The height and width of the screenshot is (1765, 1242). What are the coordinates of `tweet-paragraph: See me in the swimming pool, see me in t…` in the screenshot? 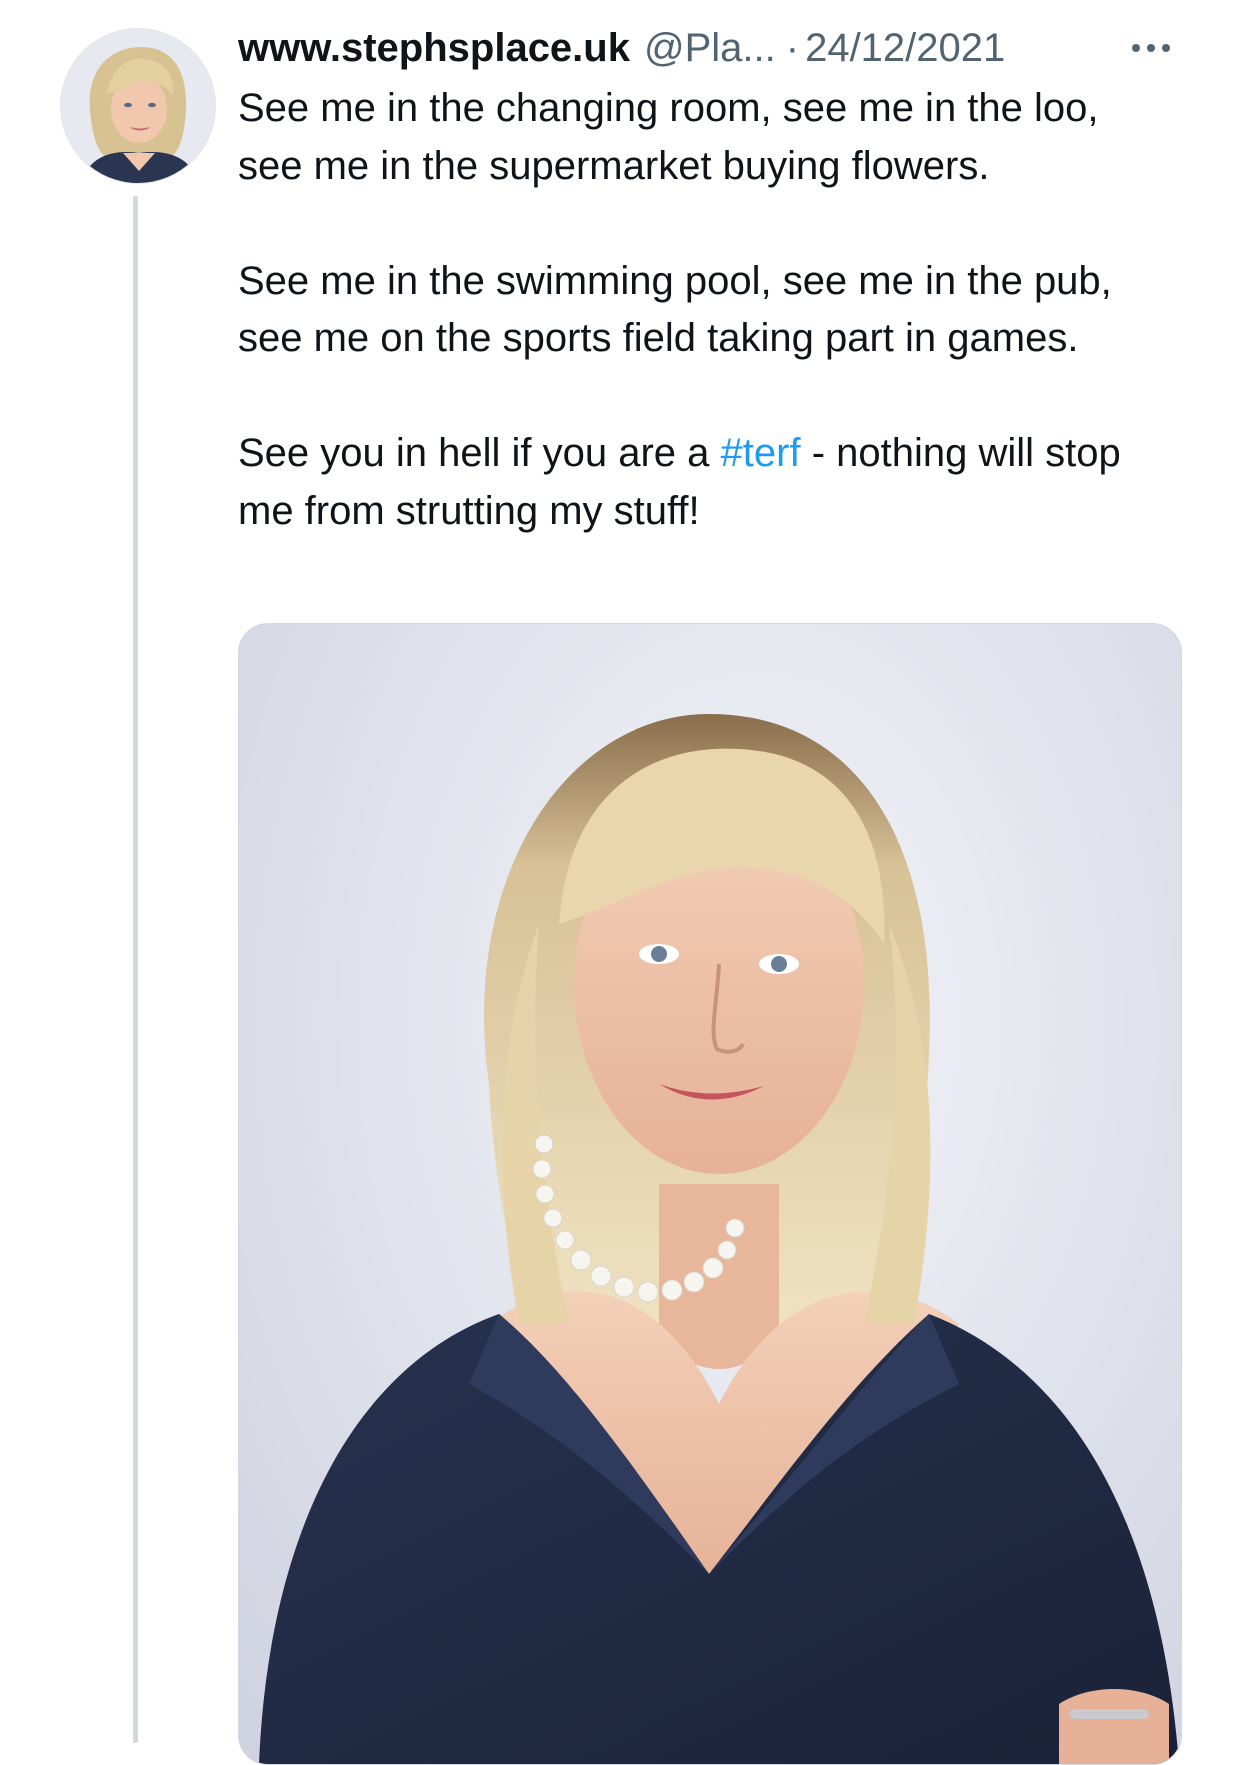 It's located at (675, 309).